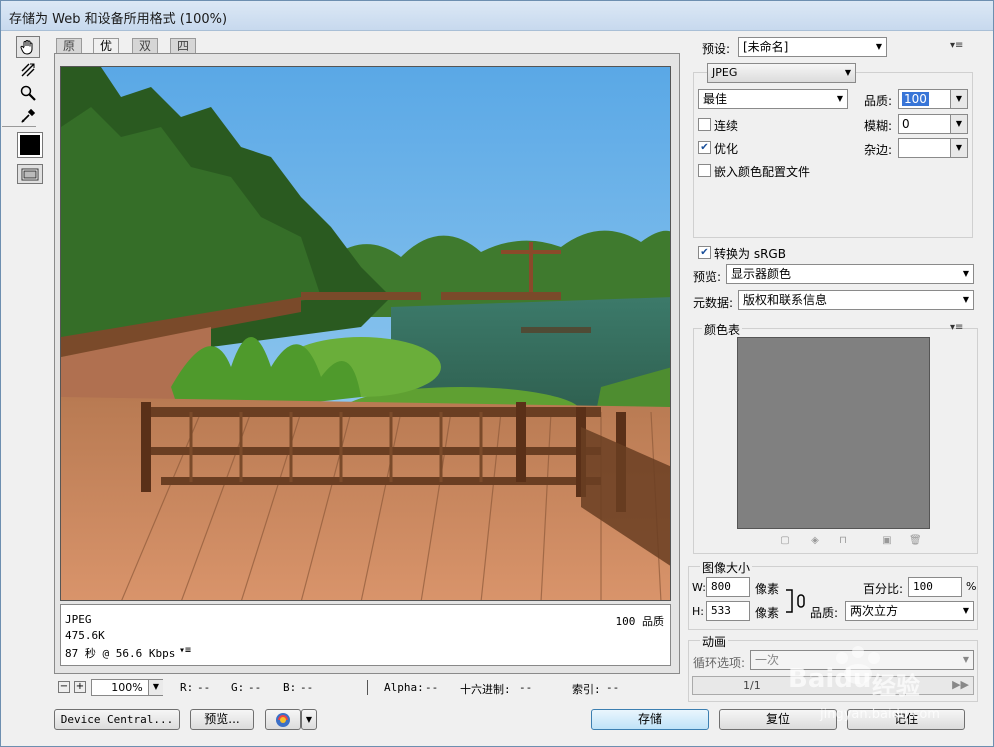 Image resolution: width=994 pixels, height=747 pixels. What do you see at coordinates (526, 687) in the screenshot?
I see `hex-value: --` at bounding box center [526, 687].